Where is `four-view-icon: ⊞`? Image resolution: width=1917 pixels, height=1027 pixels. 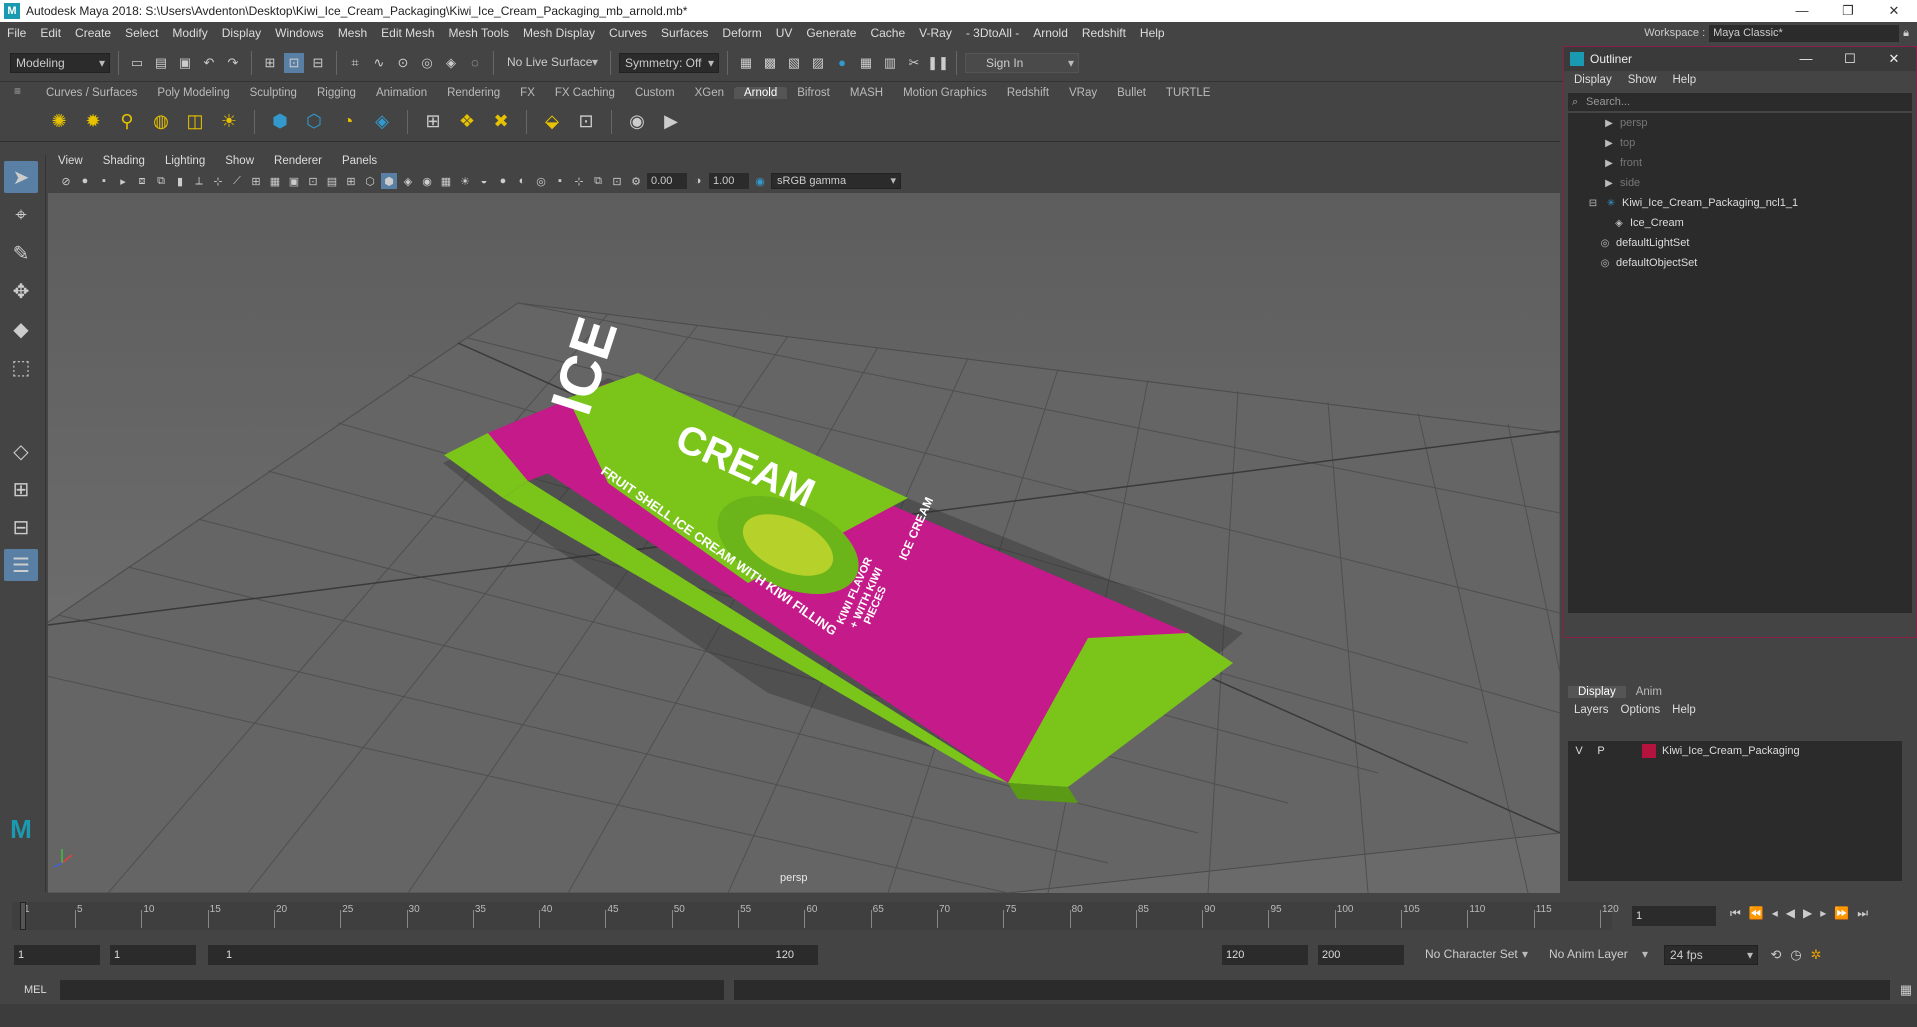 four-view-icon: ⊞ is located at coordinates (21, 489).